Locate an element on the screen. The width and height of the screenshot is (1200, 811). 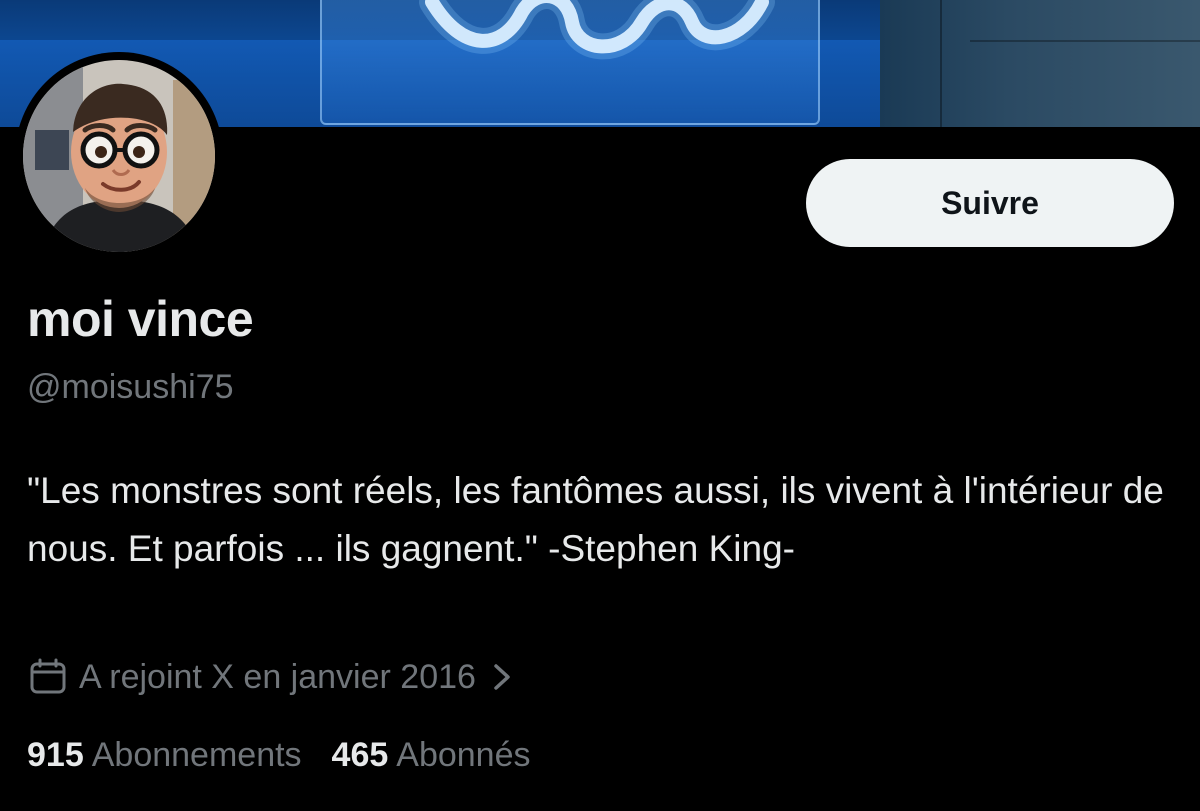
joined-date: A rejoint X en janvier 2016 is located at coordinates (277, 676).